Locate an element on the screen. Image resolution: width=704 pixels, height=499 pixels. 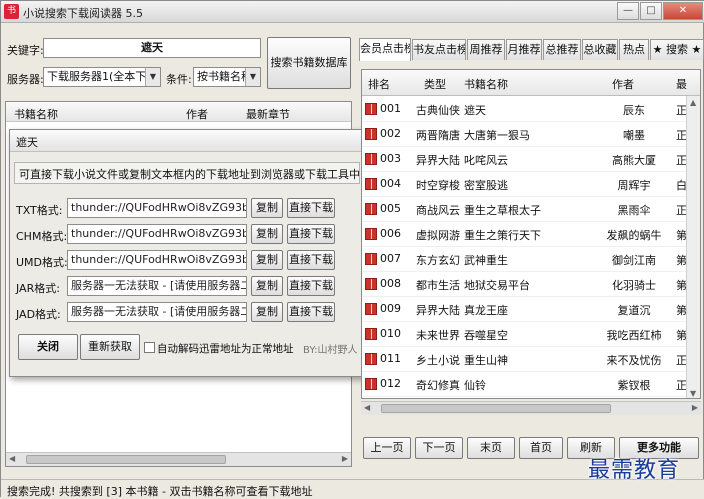
search-database-button: 搜索书籍数据库 is located at coordinates (309, 63).